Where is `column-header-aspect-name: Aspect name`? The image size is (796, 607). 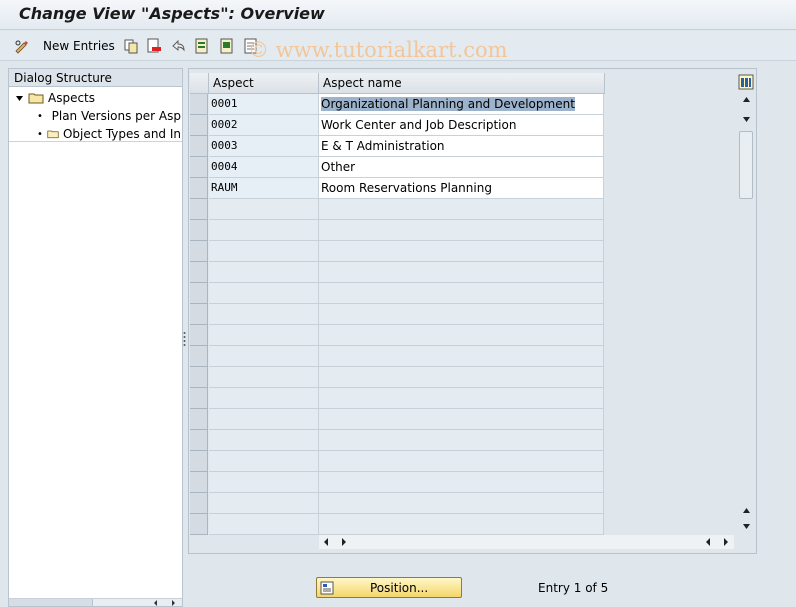
column-header-aspect-name: Aspect name is located at coordinates (462, 83).